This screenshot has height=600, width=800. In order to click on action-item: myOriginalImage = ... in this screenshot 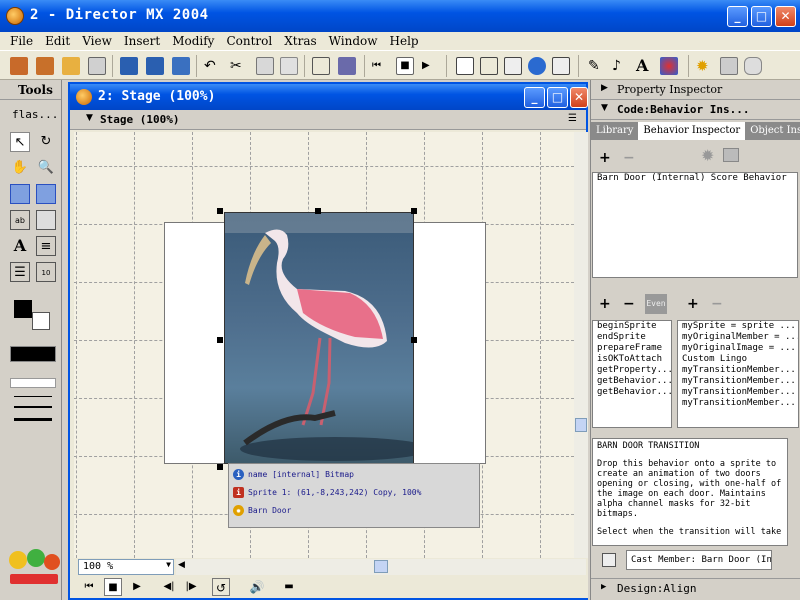, I will do `click(738, 348)`.